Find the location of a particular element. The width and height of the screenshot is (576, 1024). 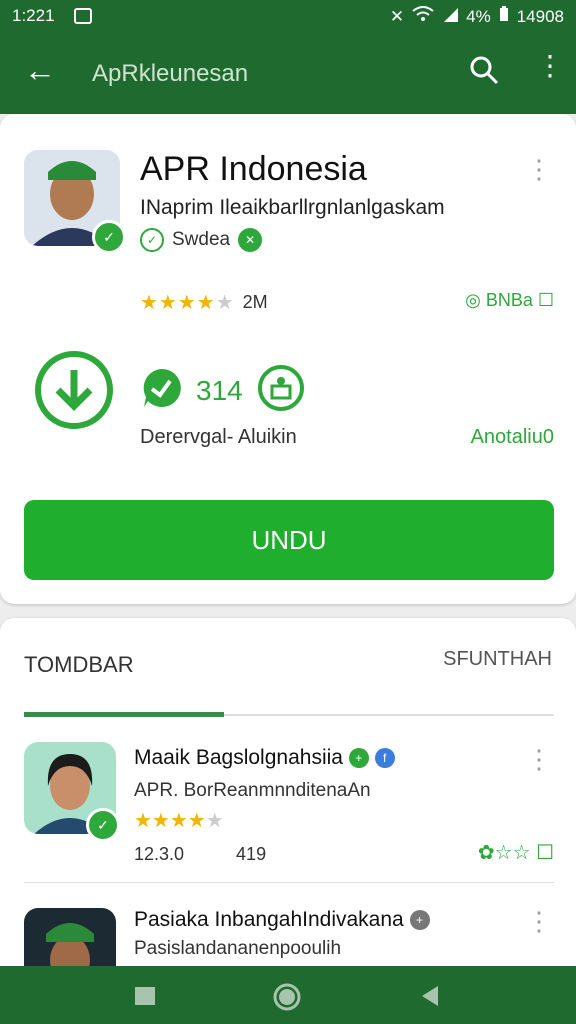

tab-indicator is located at coordinates (289, 714).